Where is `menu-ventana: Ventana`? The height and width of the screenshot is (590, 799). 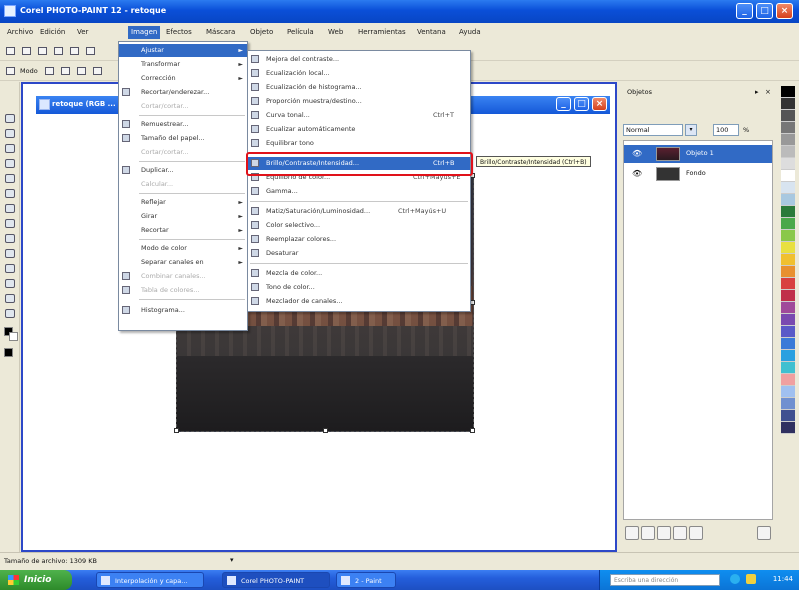
menu-ventana: Ventana is located at coordinates (431, 32).